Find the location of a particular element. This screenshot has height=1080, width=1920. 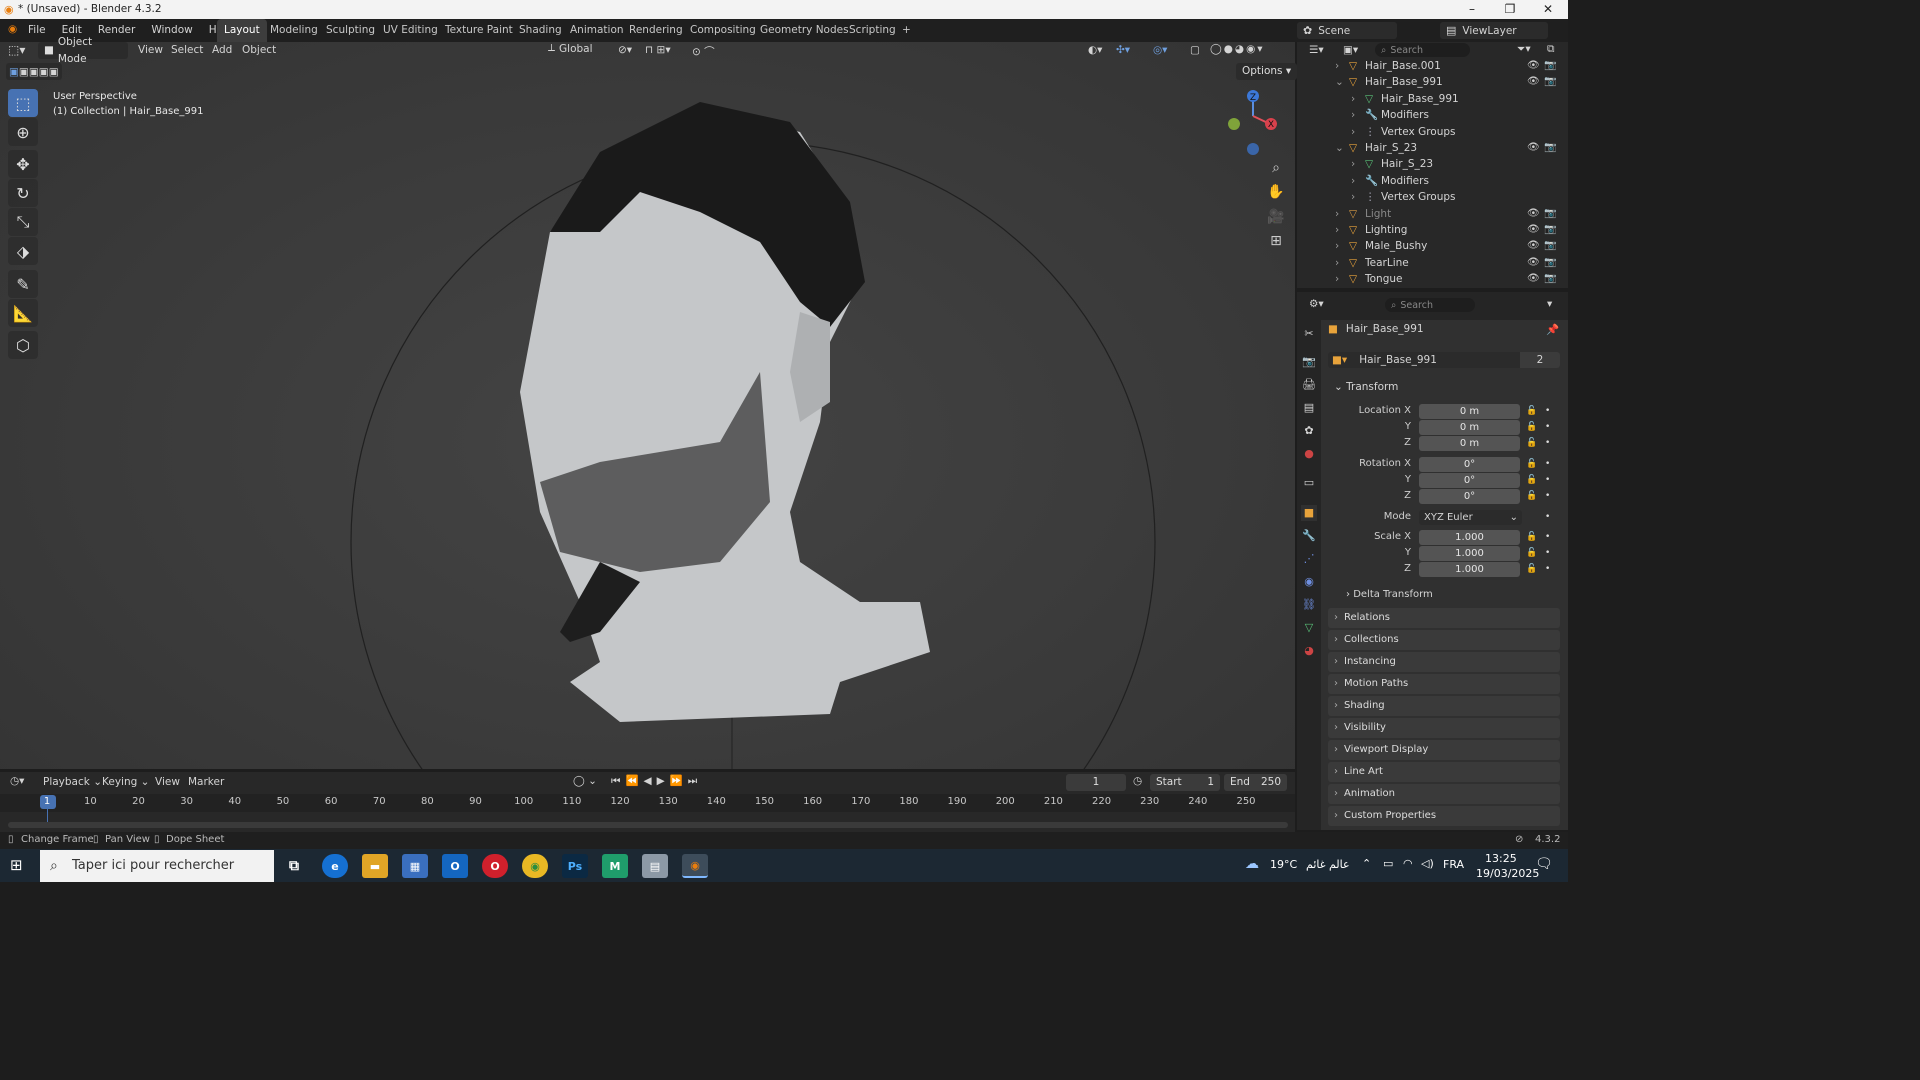

photoshop-icon: Ps is located at coordinates (575, 866).